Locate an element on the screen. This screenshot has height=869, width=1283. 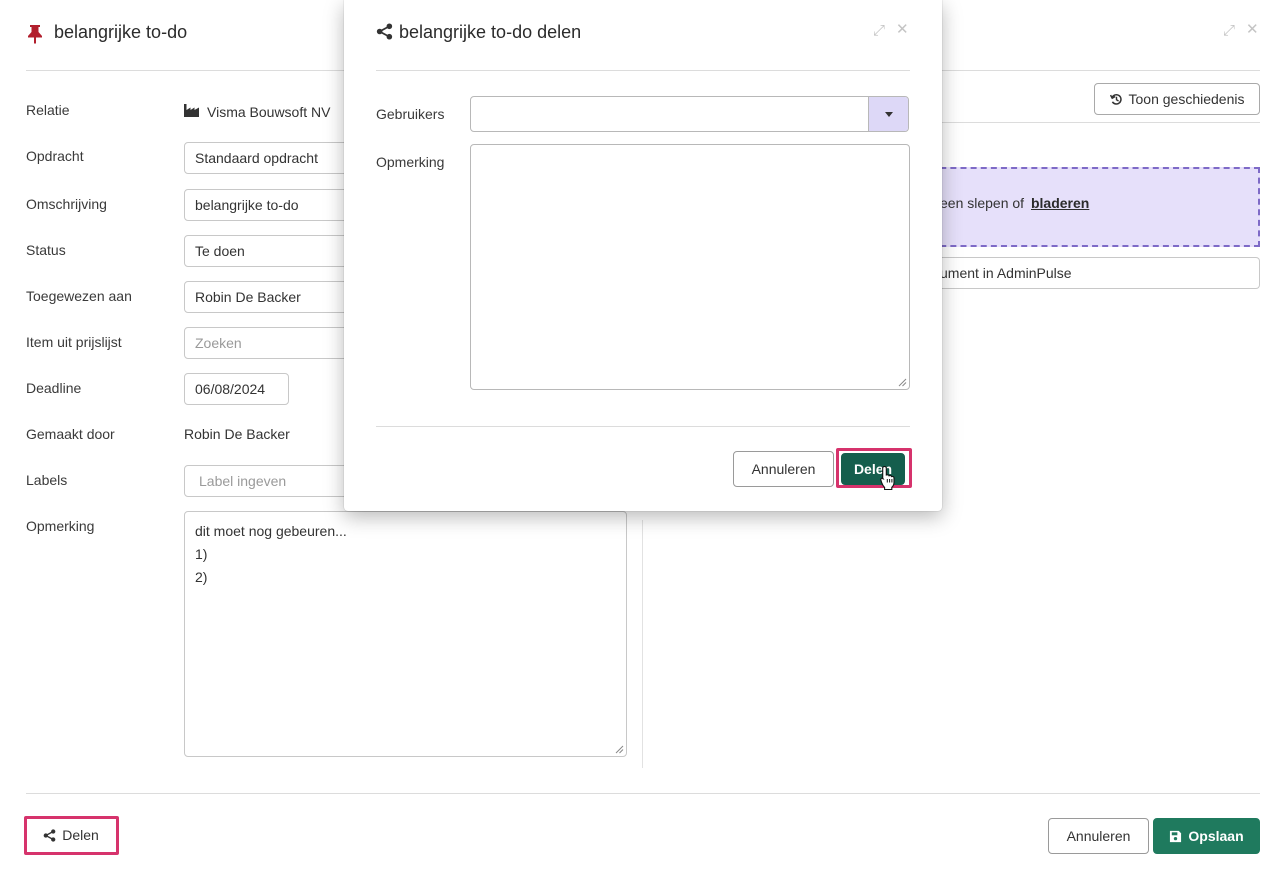
relatie-label: Relatie is located at coordinates (48, 110).